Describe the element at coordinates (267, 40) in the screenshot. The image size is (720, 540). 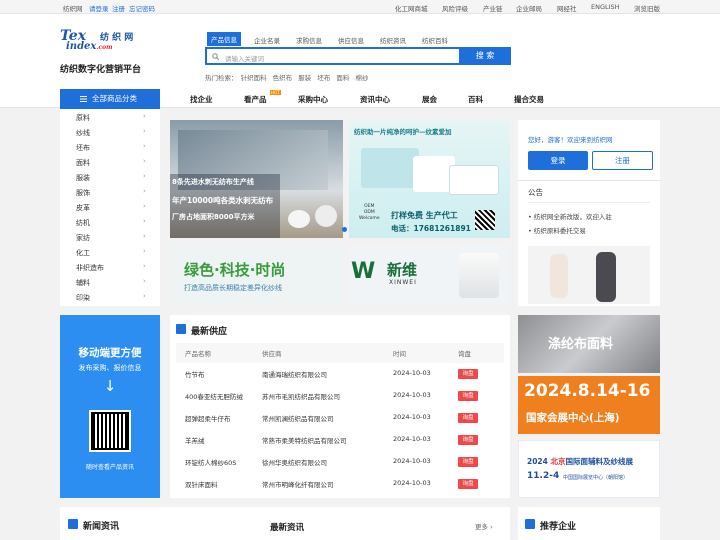
I see `tab-company: 企业名录` at that location.